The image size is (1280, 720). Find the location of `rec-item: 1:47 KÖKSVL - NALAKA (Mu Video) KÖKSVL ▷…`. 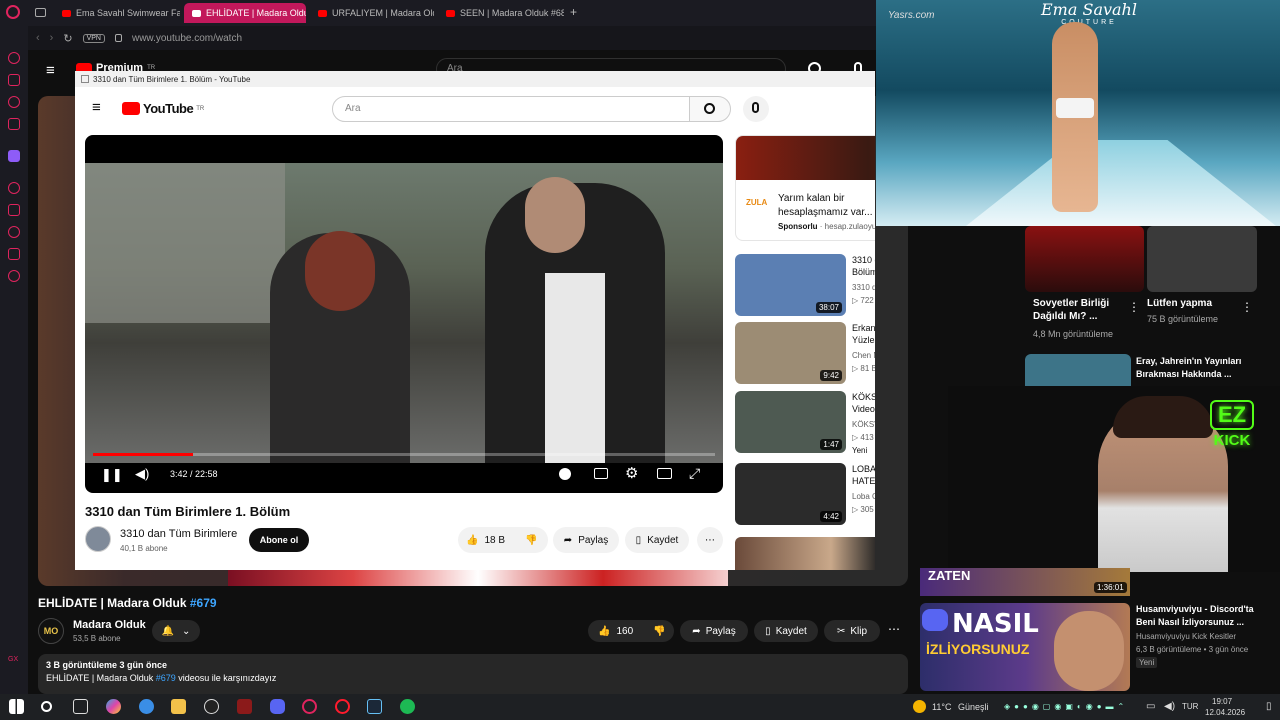

rec-item: 1:47 KÖKSVL - NALAKA (Mu Video) KÖKSVL ▷… is located at coordinates (805, 423).